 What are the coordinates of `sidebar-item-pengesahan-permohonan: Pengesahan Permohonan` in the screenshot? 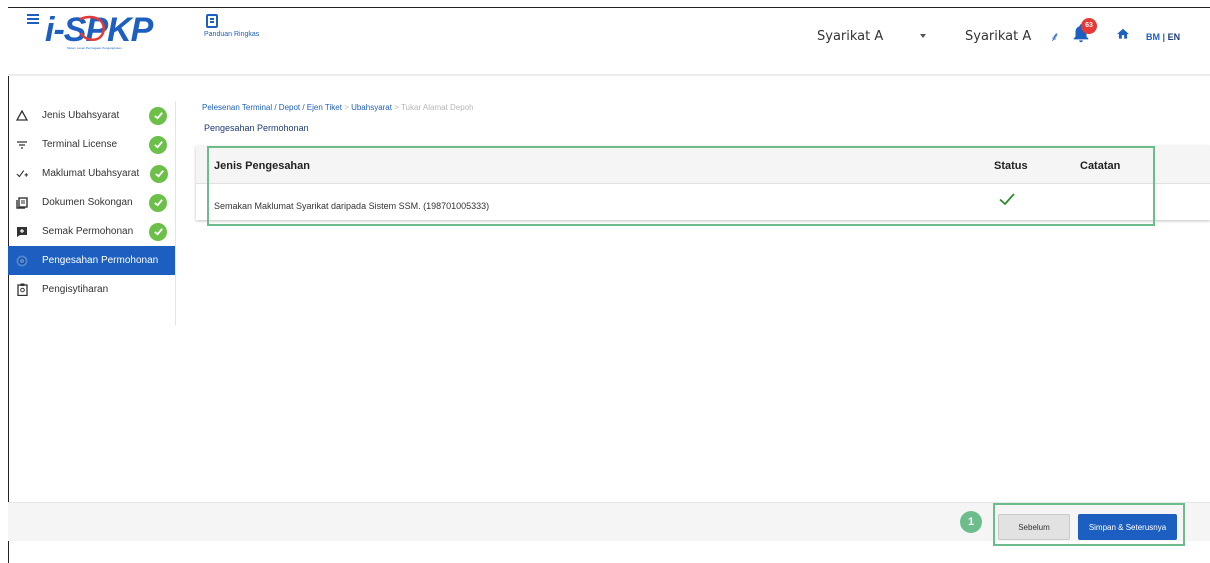 It's located at (91, 260).